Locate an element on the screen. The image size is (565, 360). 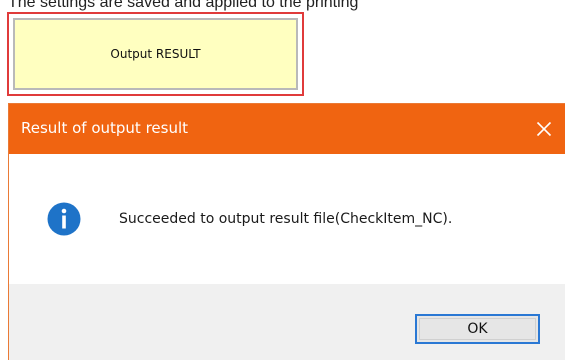
dialog-close-button is located at coordinates (543, 129).